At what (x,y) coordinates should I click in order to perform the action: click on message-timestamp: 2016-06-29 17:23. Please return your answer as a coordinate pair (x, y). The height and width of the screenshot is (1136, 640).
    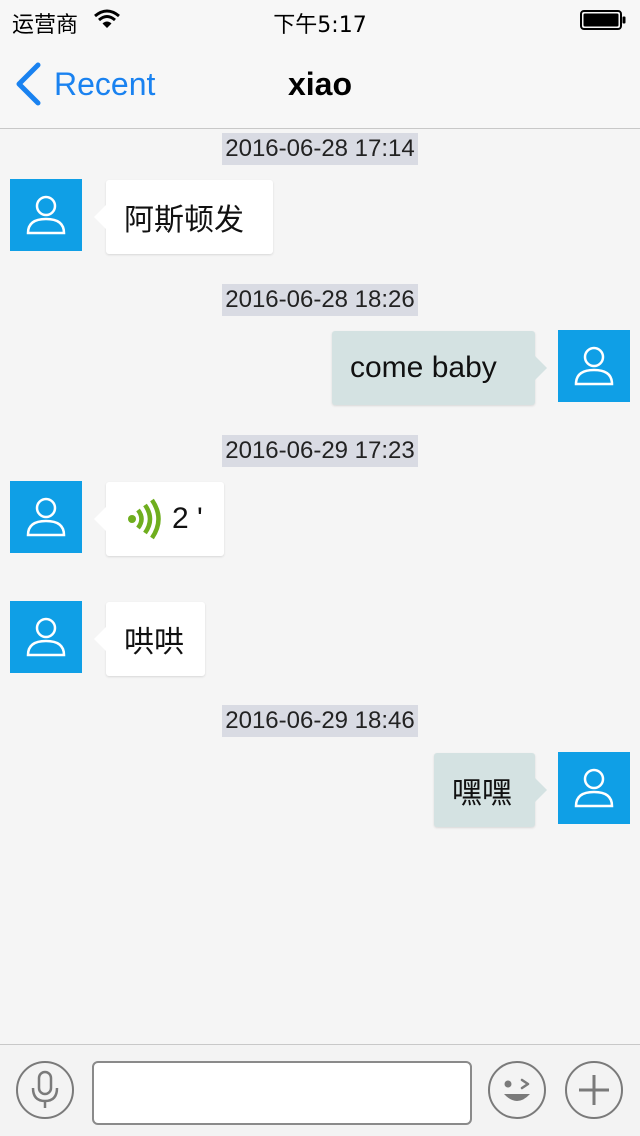
    Looking at the image, I should click on (320, 451).